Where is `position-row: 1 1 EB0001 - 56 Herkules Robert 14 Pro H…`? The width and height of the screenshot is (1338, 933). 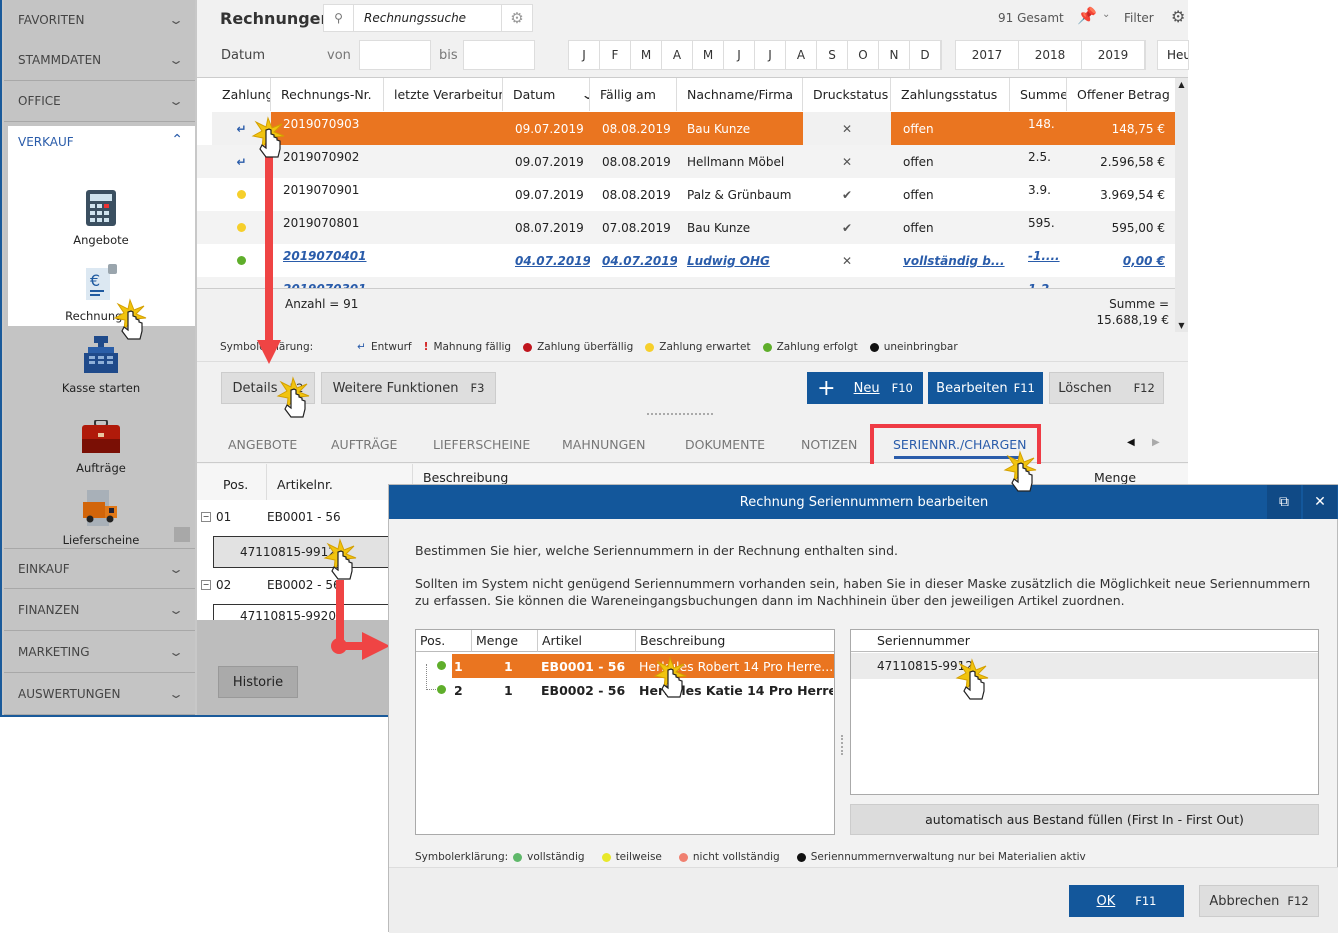
position-row: 1 1 EB0001 - 56 Herkules Robert 14 Pro H… is located at coordinates (625, 666).